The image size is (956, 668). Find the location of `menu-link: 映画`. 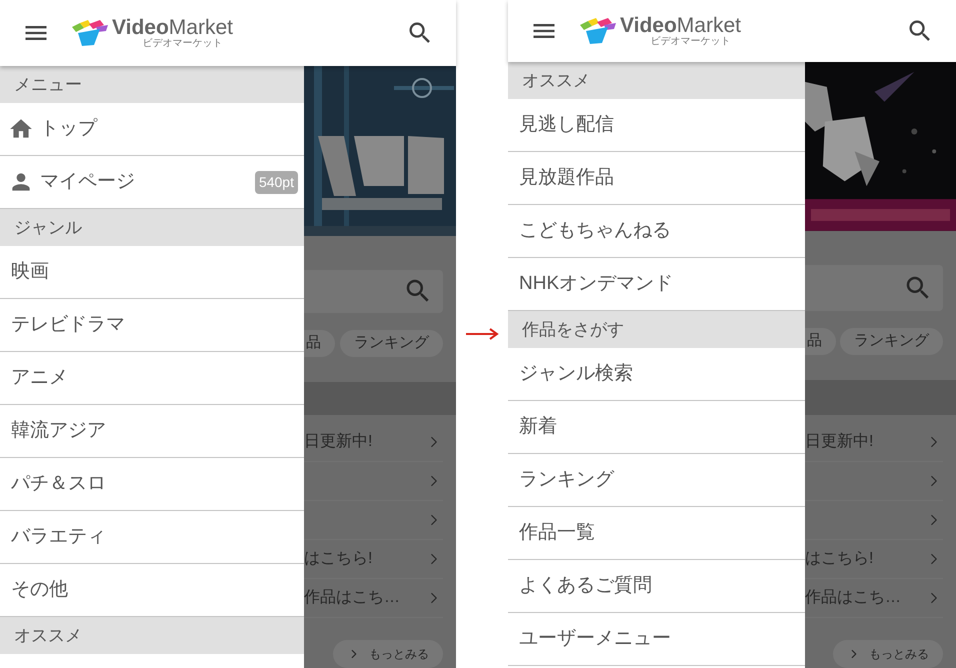

menu-link: 映画 is located at coordinates (28, 272).